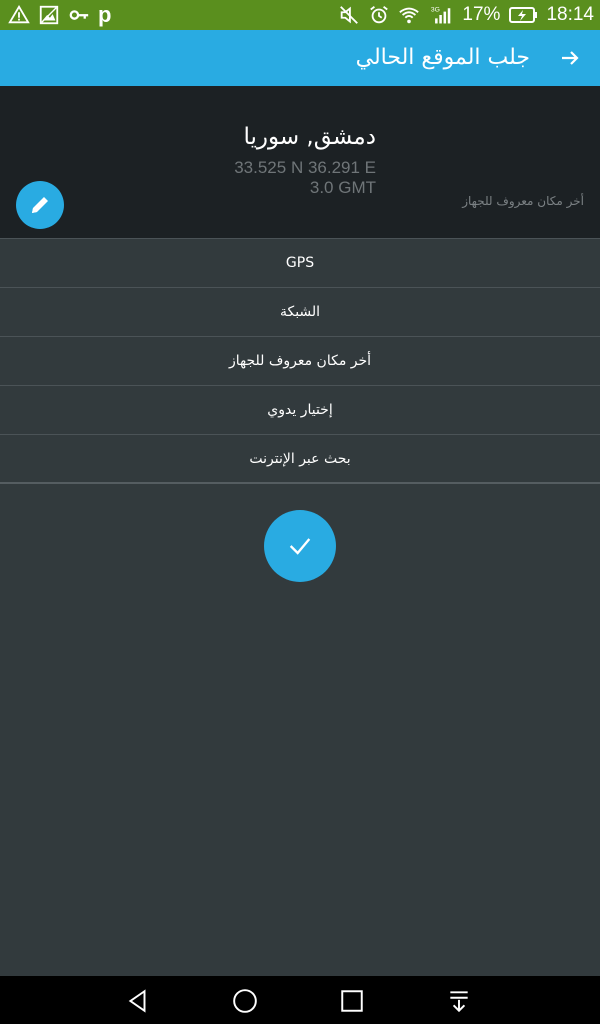 This screenshot has width=600, height=1024. I want to click on svg-text: 3G, so click(435, 10).